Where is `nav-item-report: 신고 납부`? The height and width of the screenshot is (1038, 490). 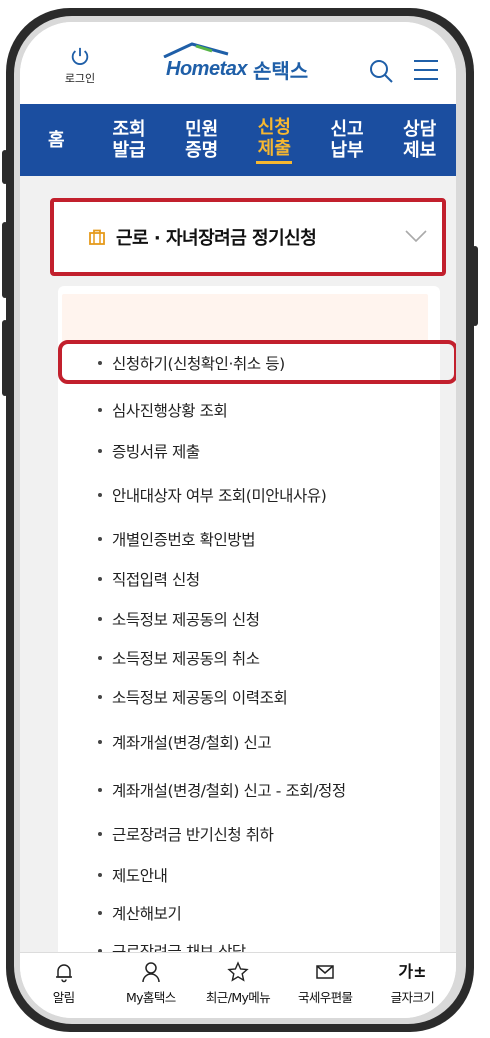 nav-item-report: 신고 납부 is located at coordinates (347, 140).